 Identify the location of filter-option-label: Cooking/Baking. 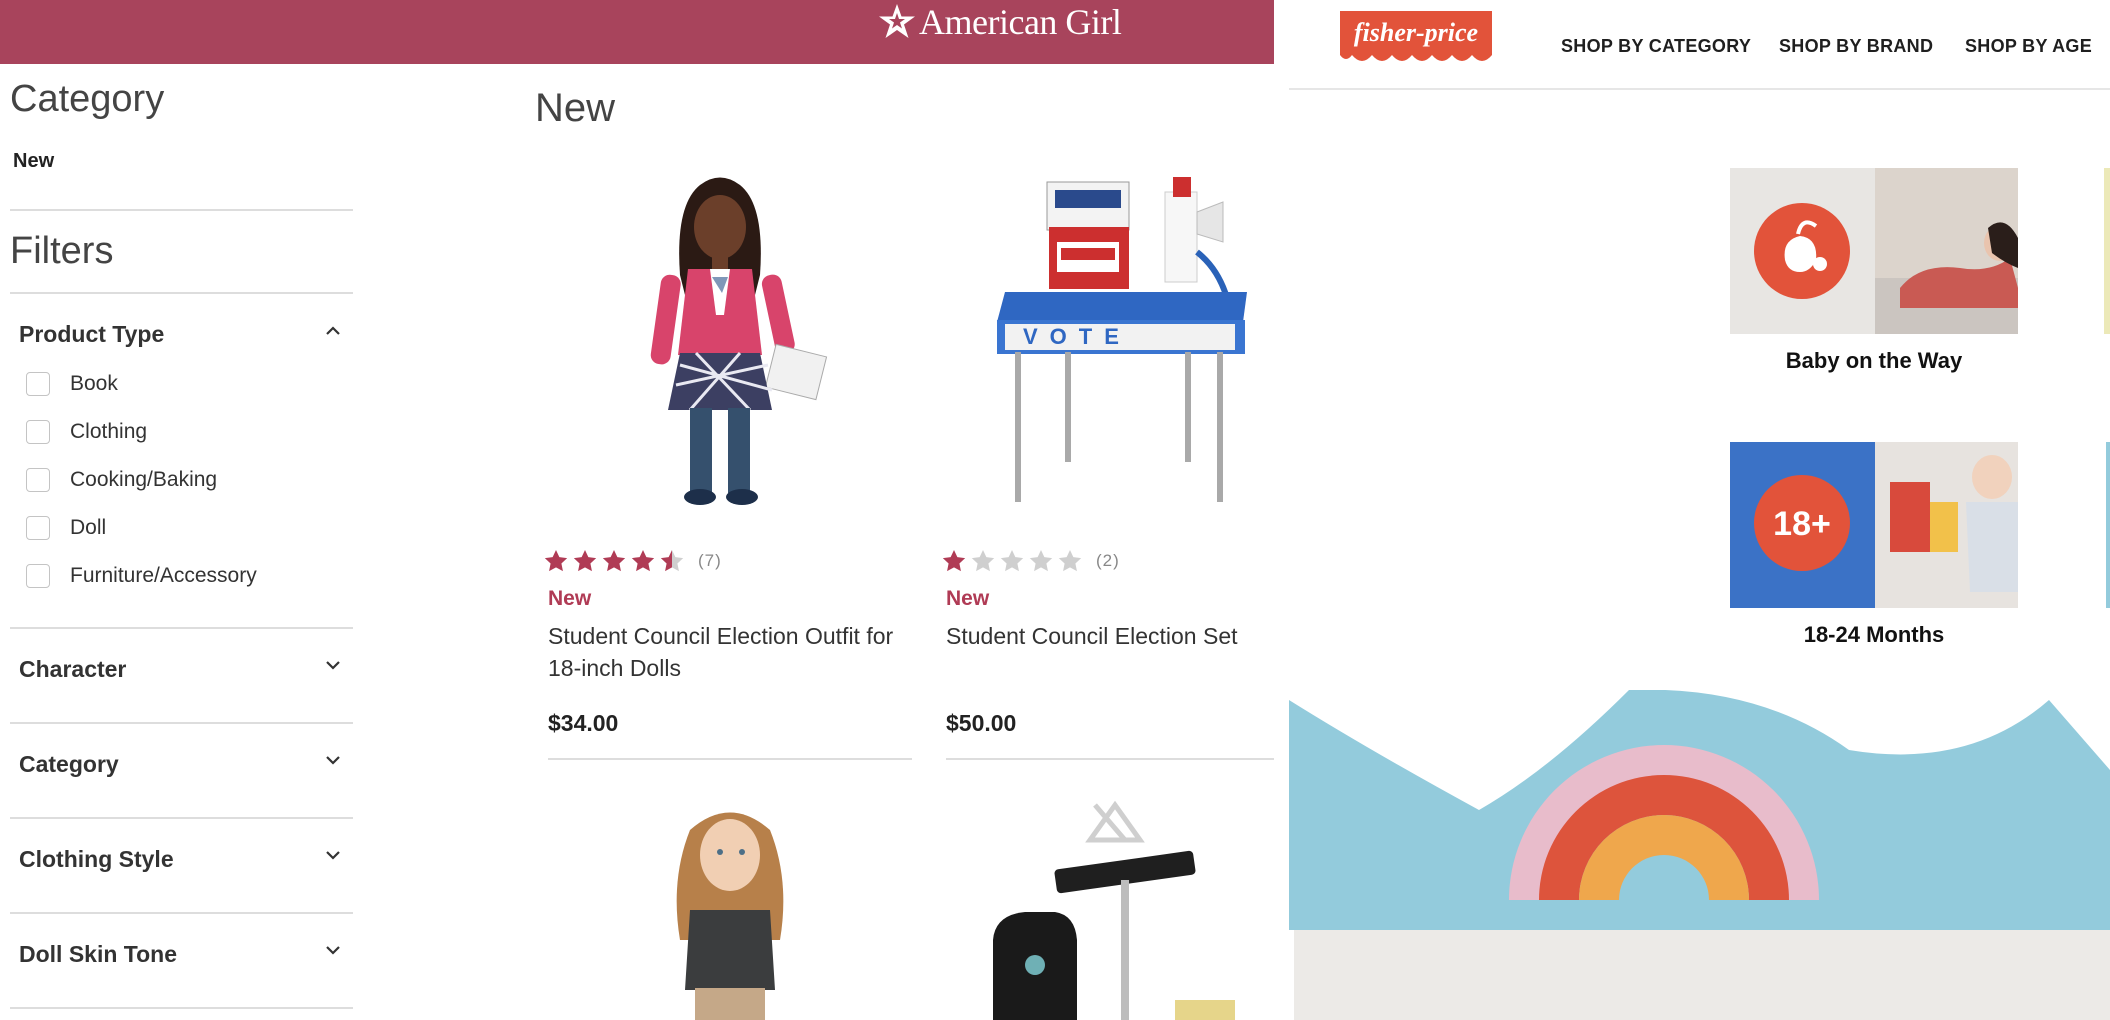
(144, 479).